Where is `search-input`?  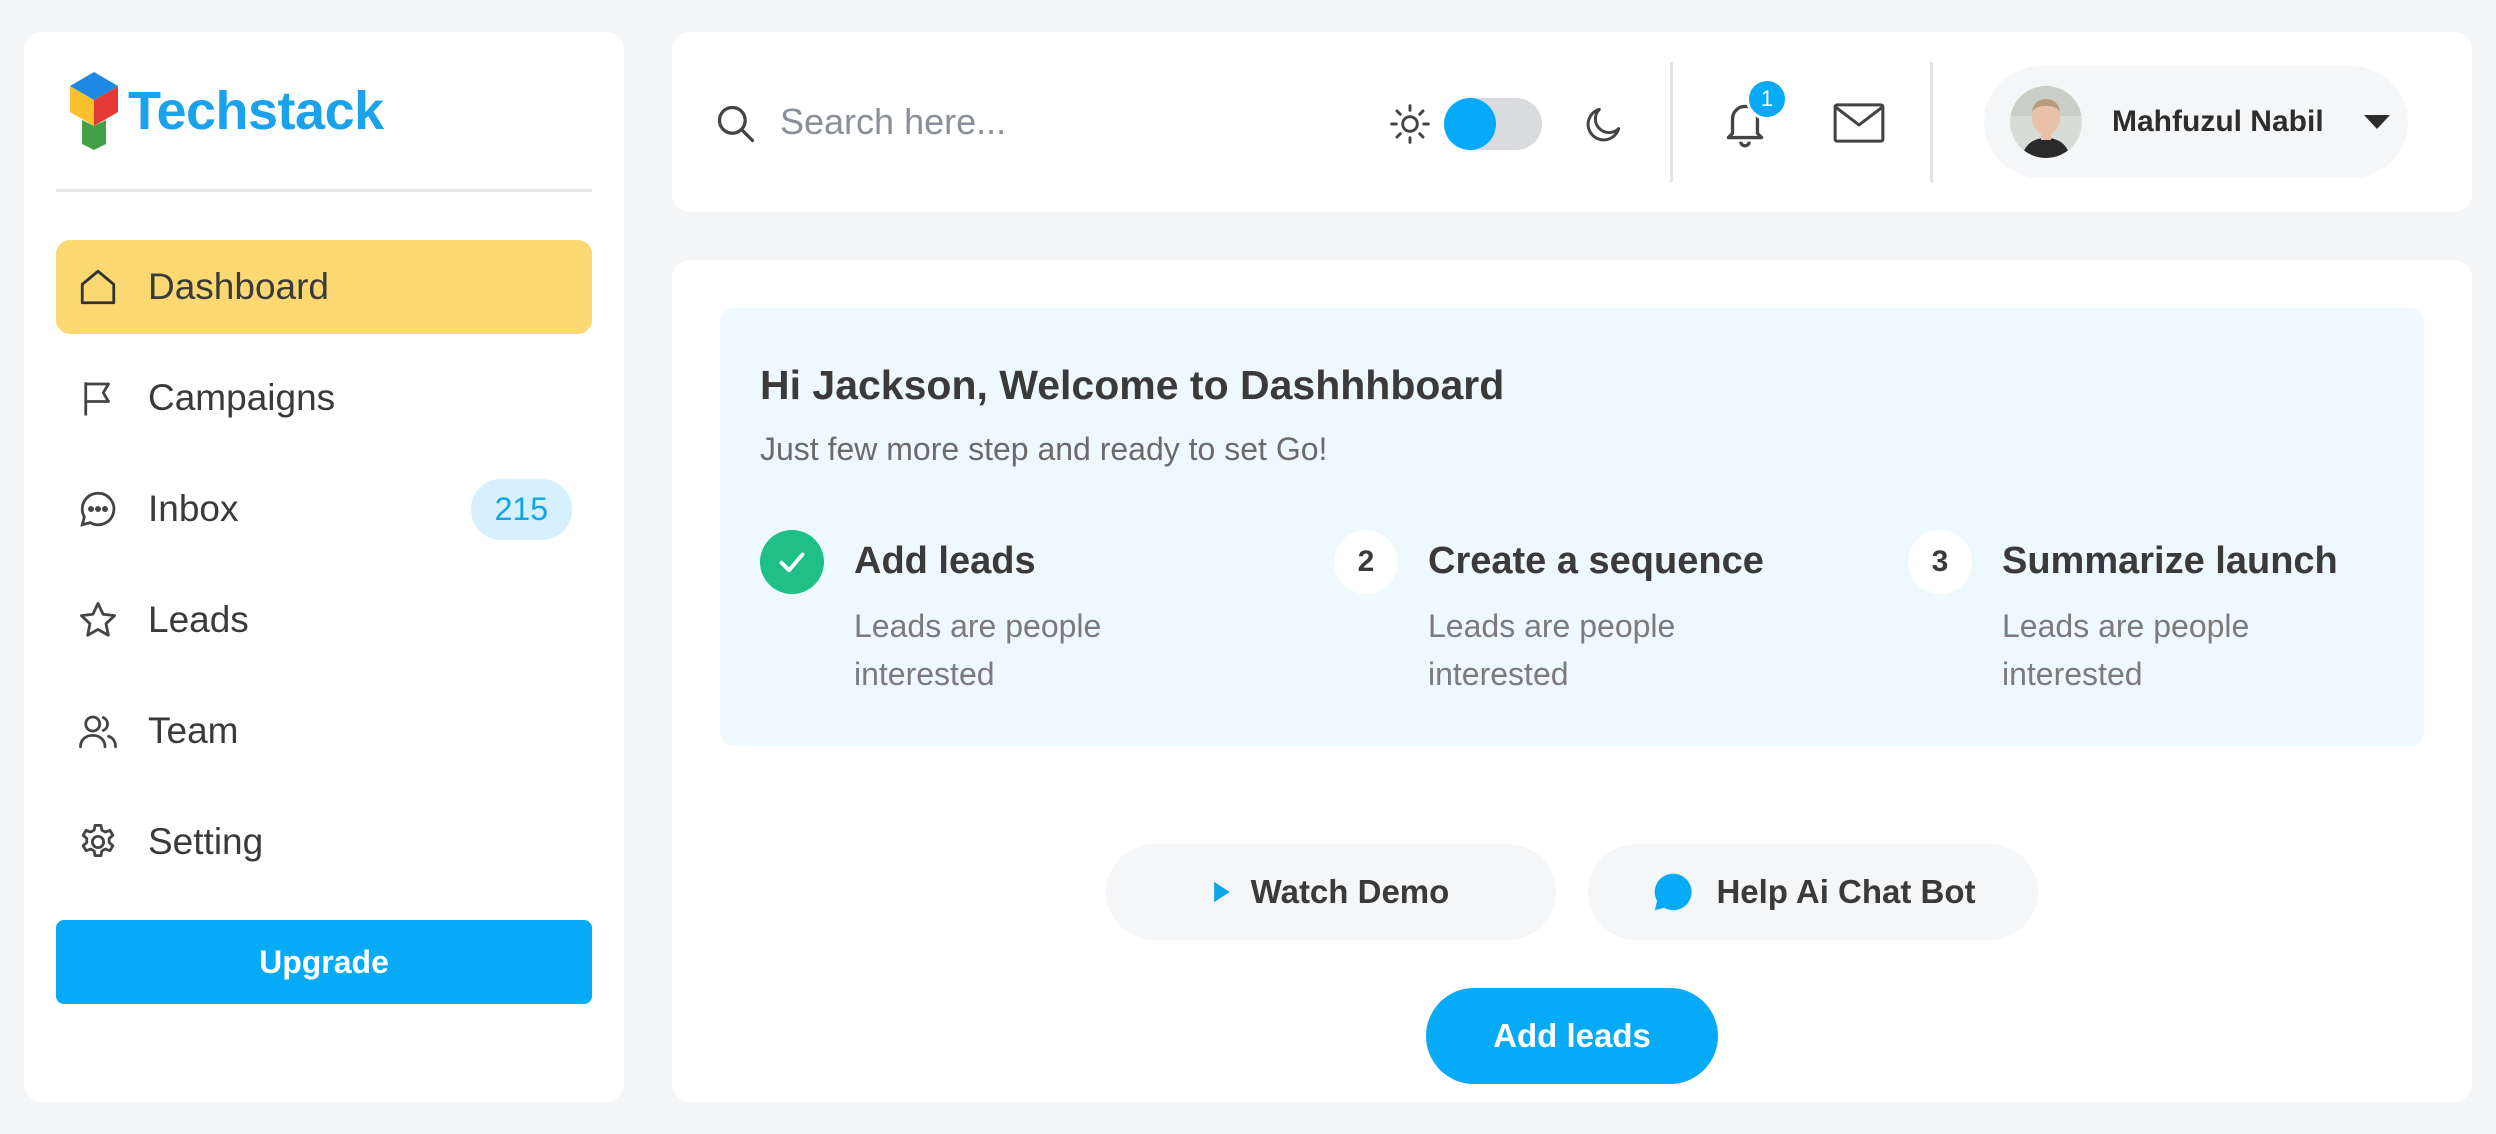
search-input is located at coordinates (1060, 122).